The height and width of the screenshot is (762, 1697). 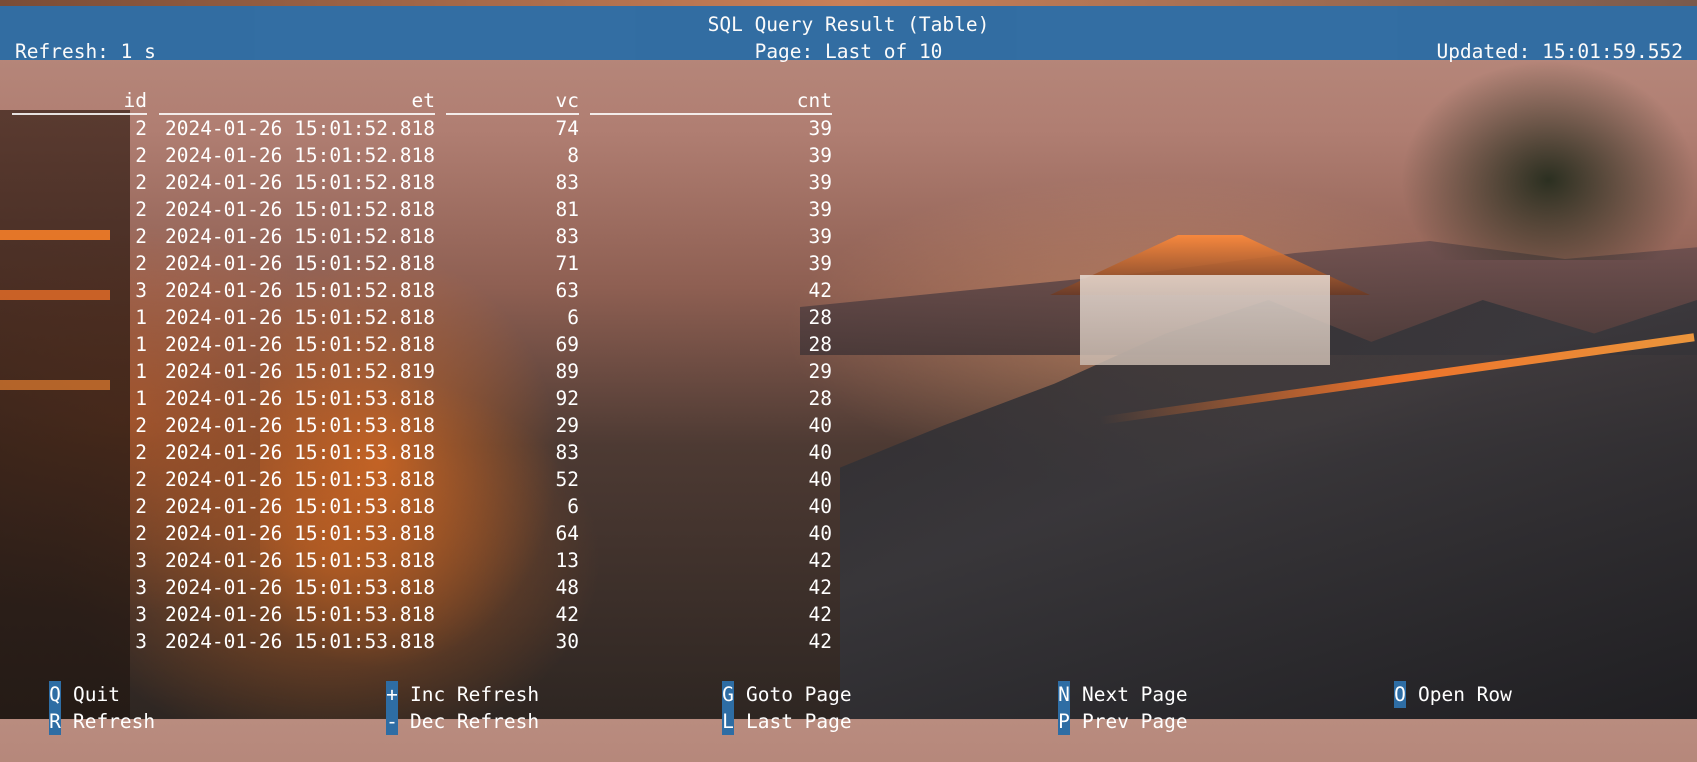 What do you see at coordinates (1205, 320) in the screenshot?
I see `background-house` at bounding box center [1205, 320].